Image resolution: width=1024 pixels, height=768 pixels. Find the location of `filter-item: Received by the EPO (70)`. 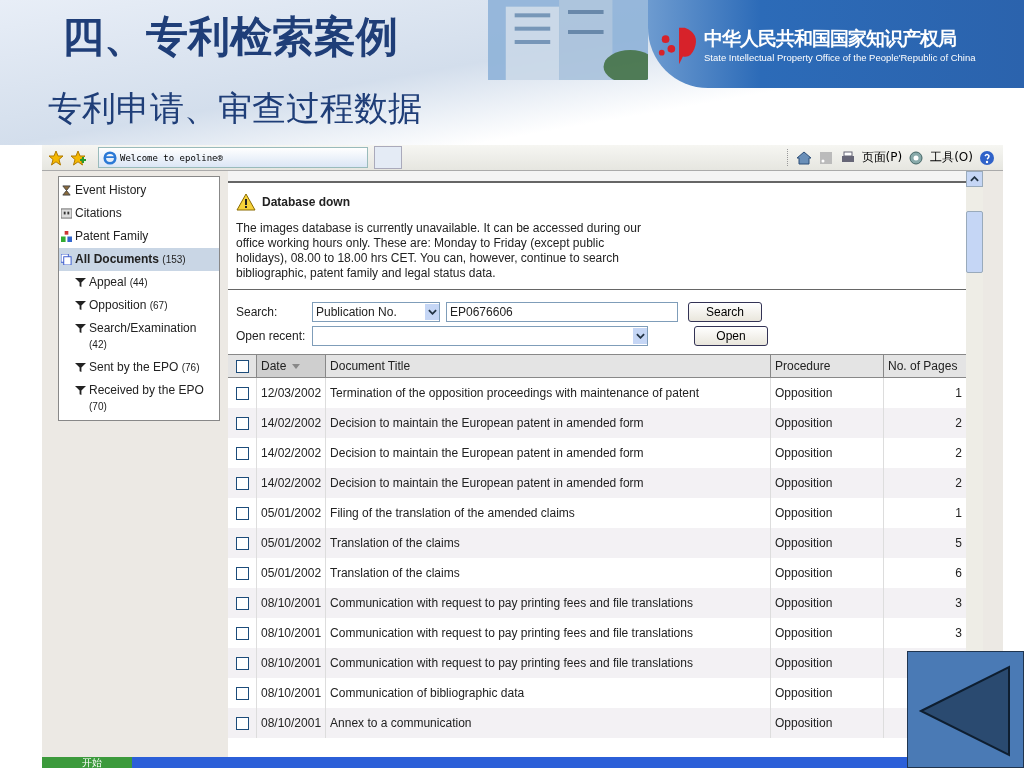

filter-item: Received by the EPO (70) is located at coordinates (139, 398).